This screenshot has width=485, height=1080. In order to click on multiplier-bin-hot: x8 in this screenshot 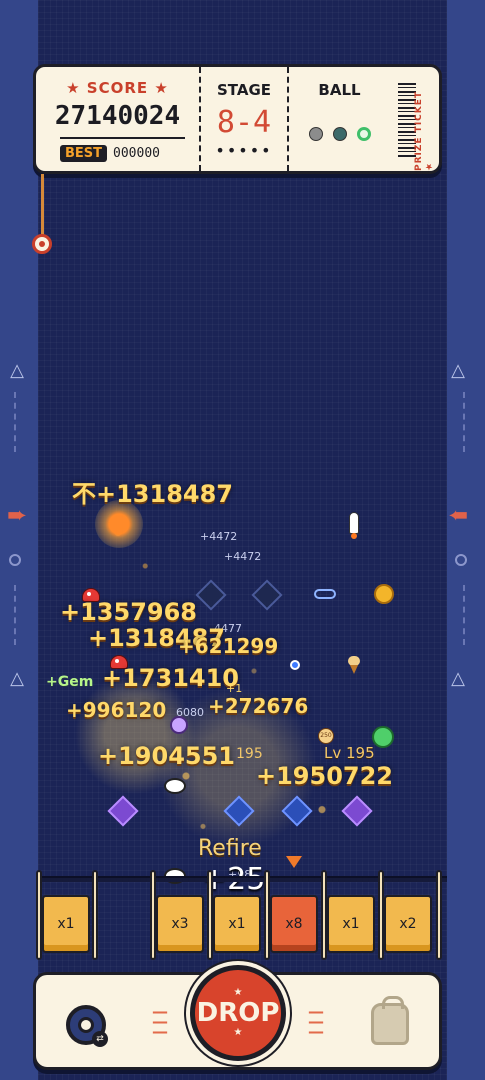, I will do `click(294, 924)`.